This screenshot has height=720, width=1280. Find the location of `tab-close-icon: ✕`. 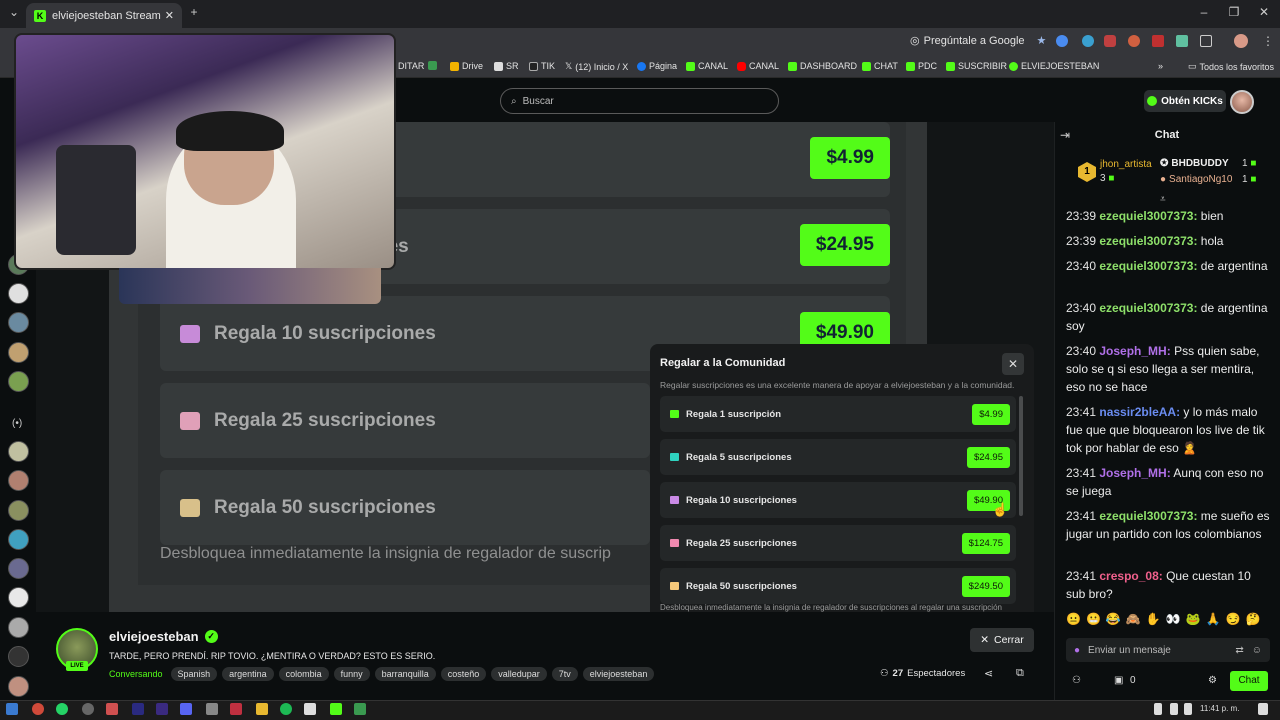

tab-close-icon: ✕ is located at coordinates (169, 15).